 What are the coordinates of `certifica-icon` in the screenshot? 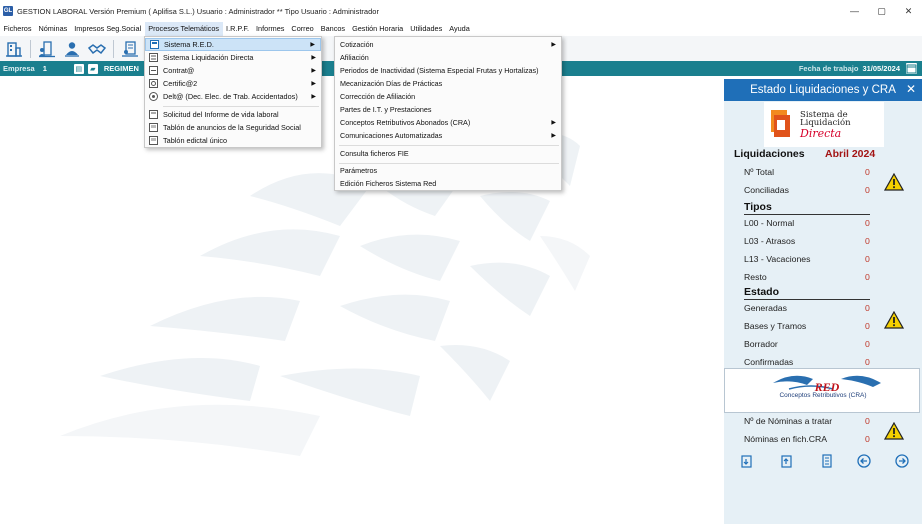 It's located at (153, 83).